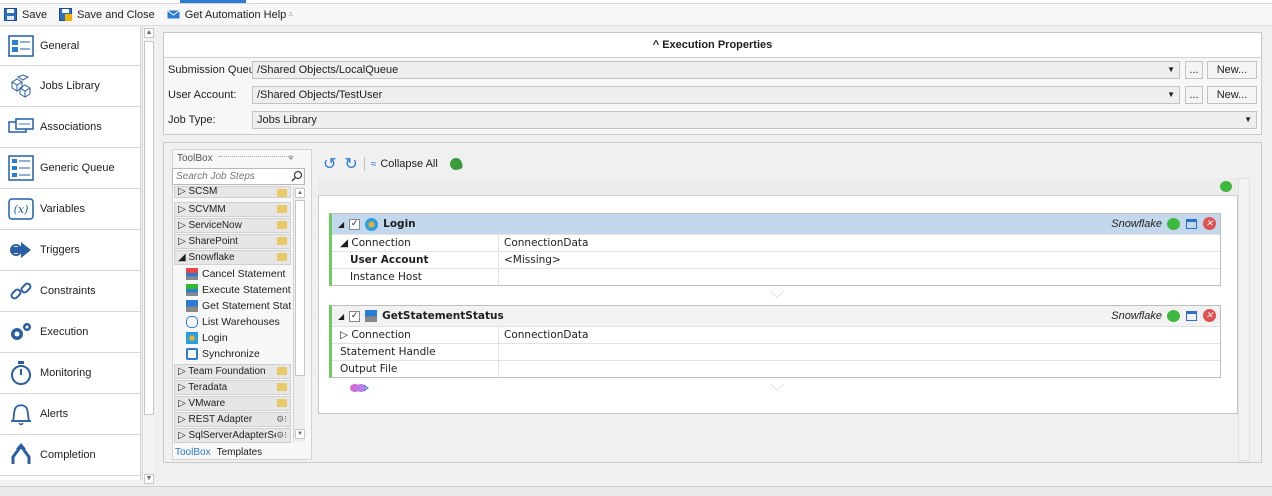  Describe the element at coordinates (281, 419) in the screenshot. I see `plugin-icon: ⚙⁝` at that location.